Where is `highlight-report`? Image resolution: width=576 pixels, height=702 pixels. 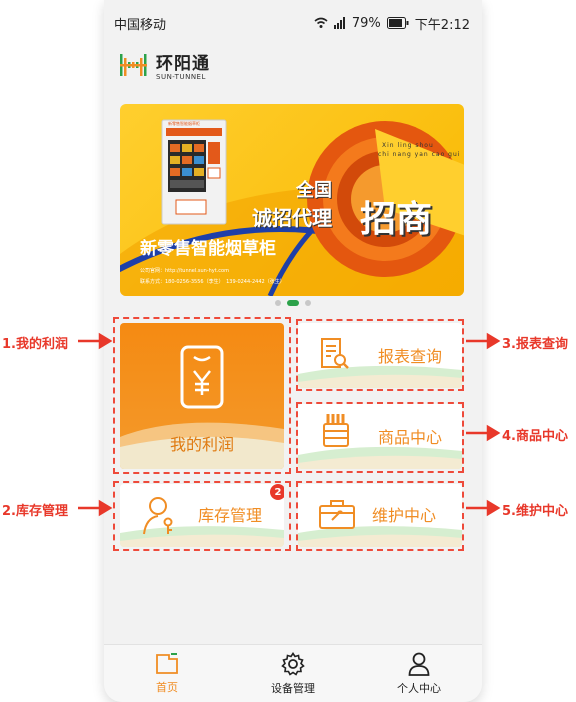
highlight-report is located at coordinates (380, 355).